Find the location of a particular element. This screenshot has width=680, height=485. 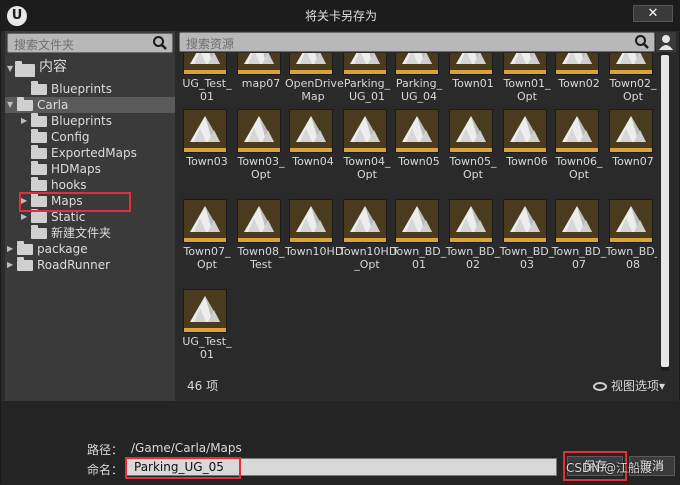

name-highlight is located at coordinates (183, 468).